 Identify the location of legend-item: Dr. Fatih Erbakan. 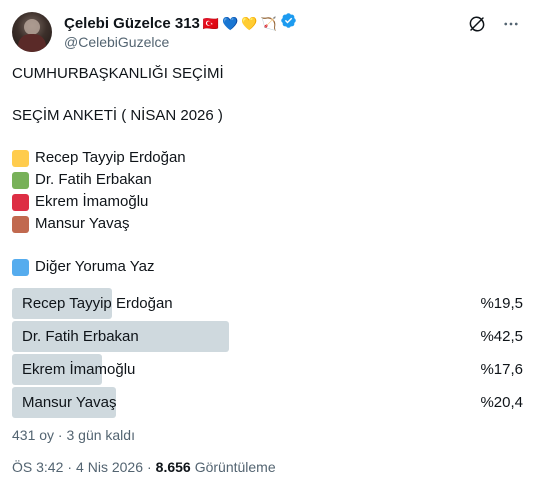
(82, 180).